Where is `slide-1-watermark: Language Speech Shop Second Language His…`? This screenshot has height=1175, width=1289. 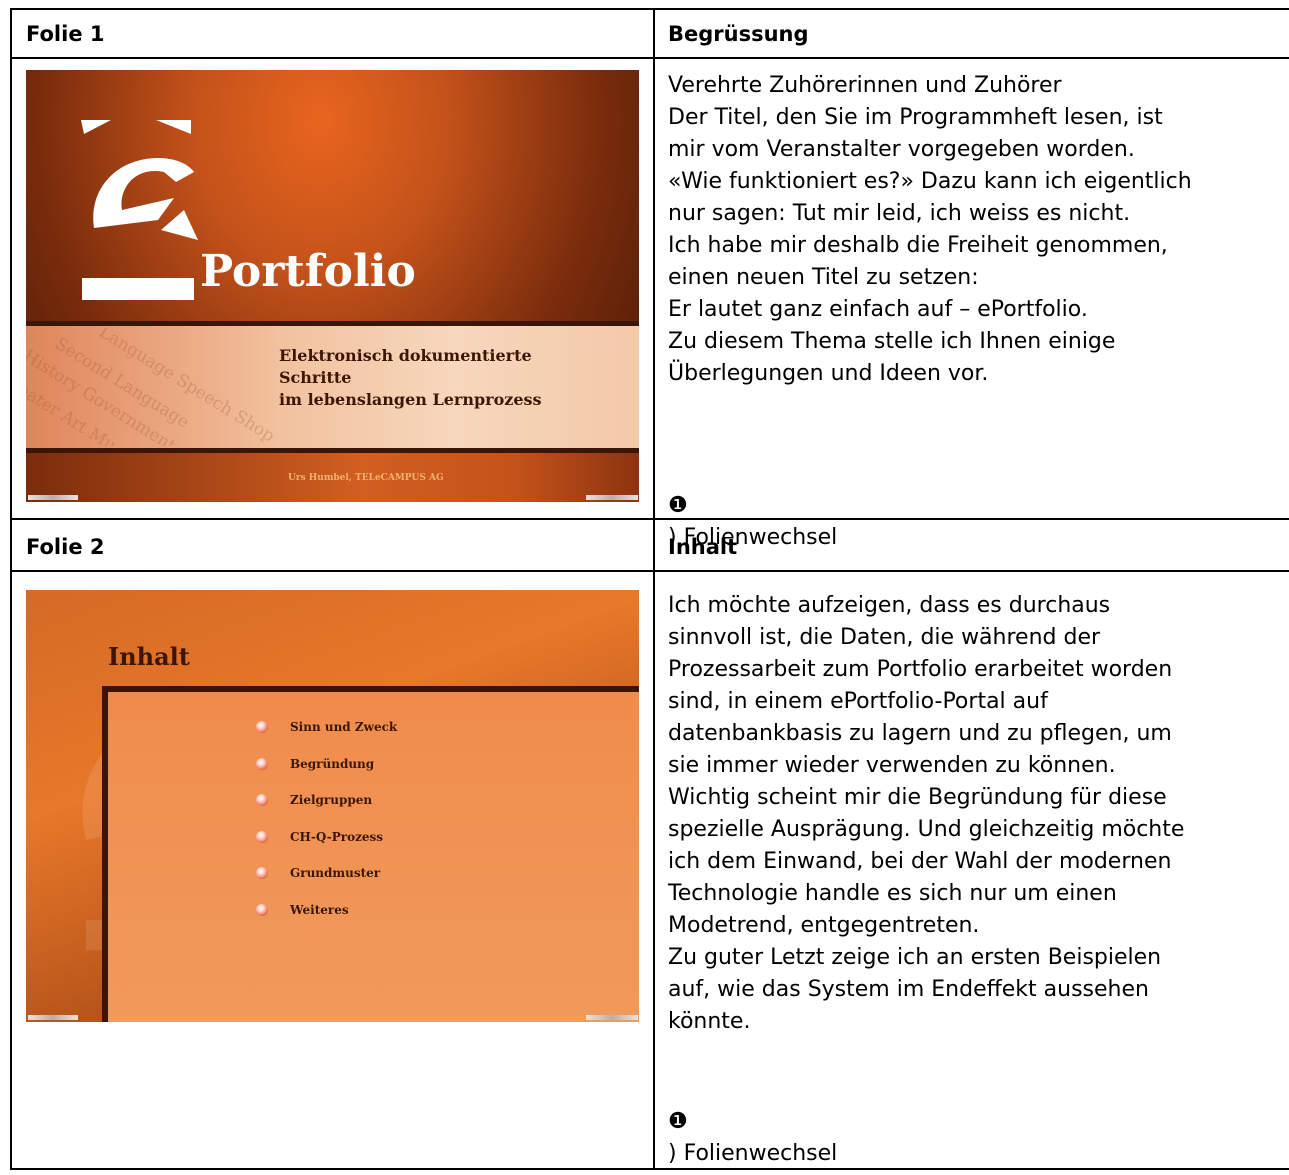 slide-1-watermark: Language Speech Shop Second Language His… is located at coordinates (151, 387).